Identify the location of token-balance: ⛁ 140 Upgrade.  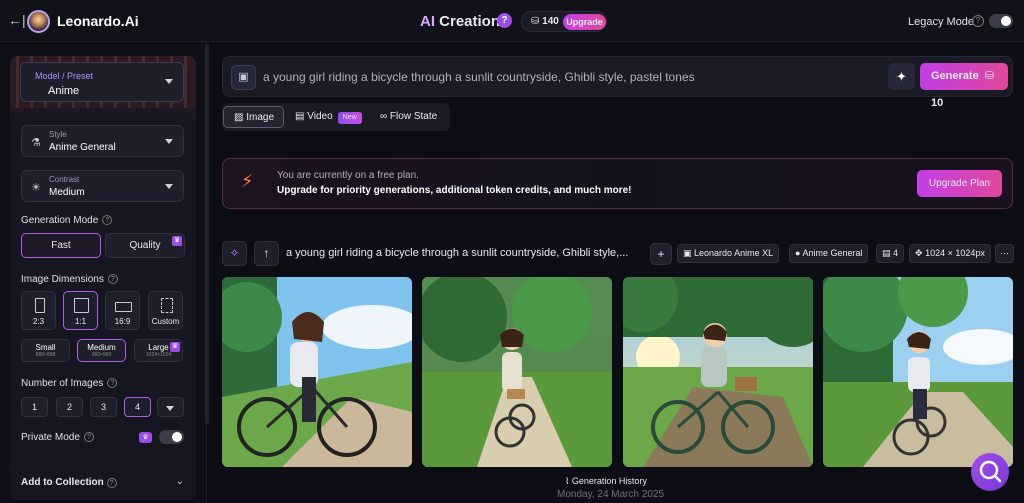
(564, 21).